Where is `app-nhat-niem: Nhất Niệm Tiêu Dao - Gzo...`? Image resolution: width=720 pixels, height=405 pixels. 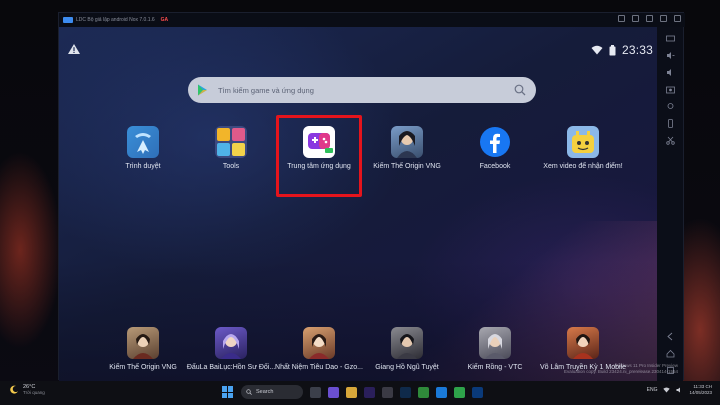 app-nhat-niem: Nhất Niệm Tiêu Dao - Gzo... is located at coordinates (319, 349).